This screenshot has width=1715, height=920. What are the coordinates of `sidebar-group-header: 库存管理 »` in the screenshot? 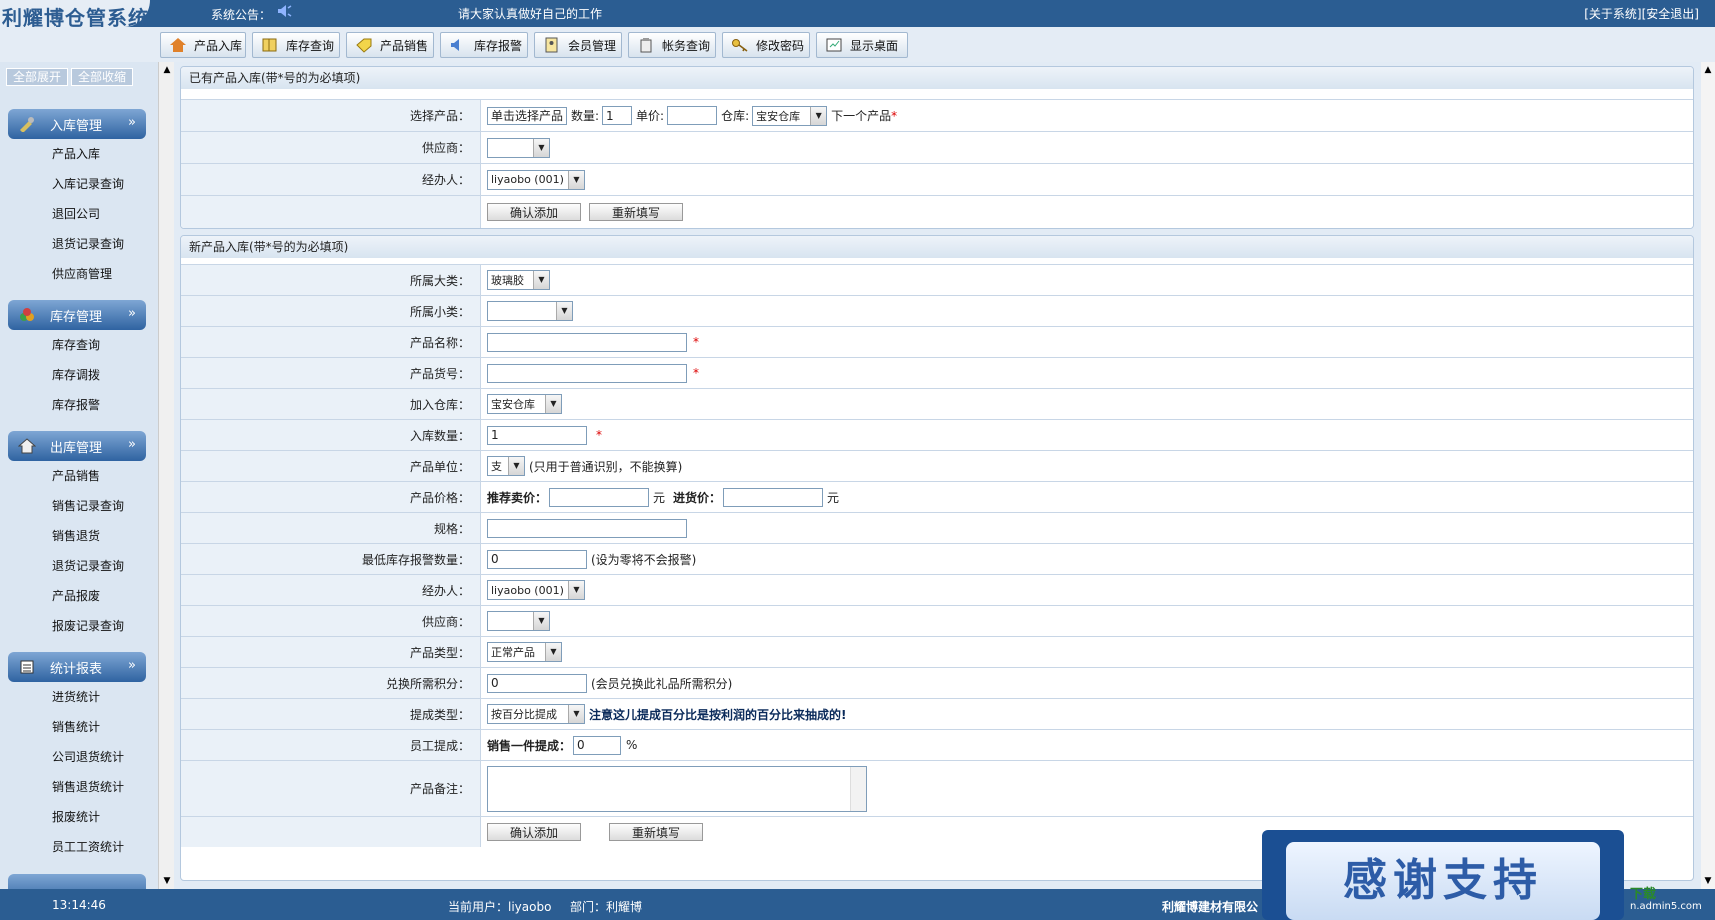 It's located at (77, 315).